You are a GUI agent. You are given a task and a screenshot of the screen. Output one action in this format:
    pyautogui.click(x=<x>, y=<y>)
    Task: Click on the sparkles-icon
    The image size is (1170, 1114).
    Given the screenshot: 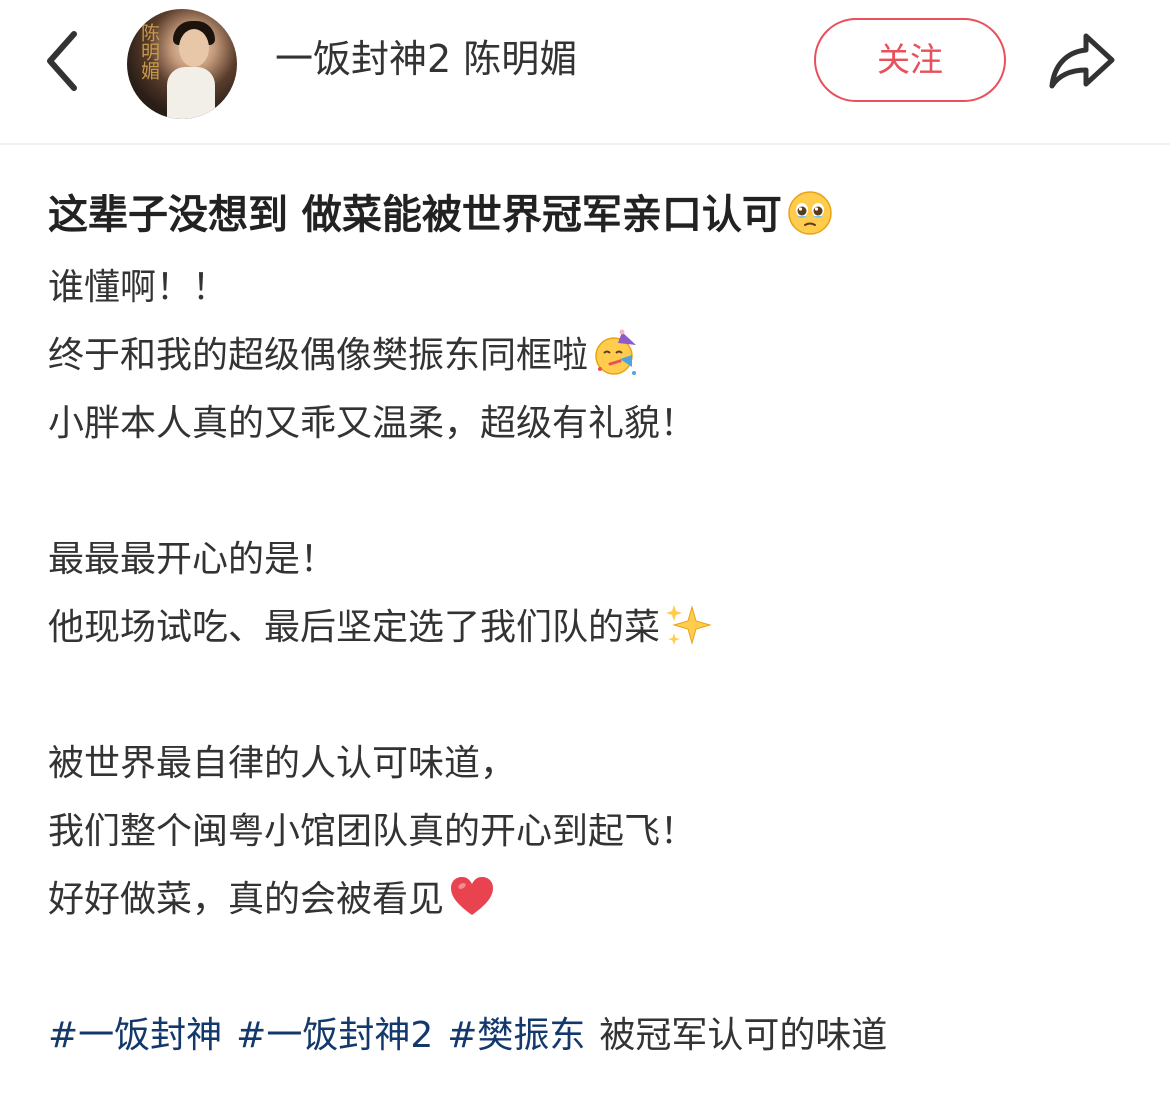 What is the action you would take?
    pyautogui.click(x=689, y=625)
    